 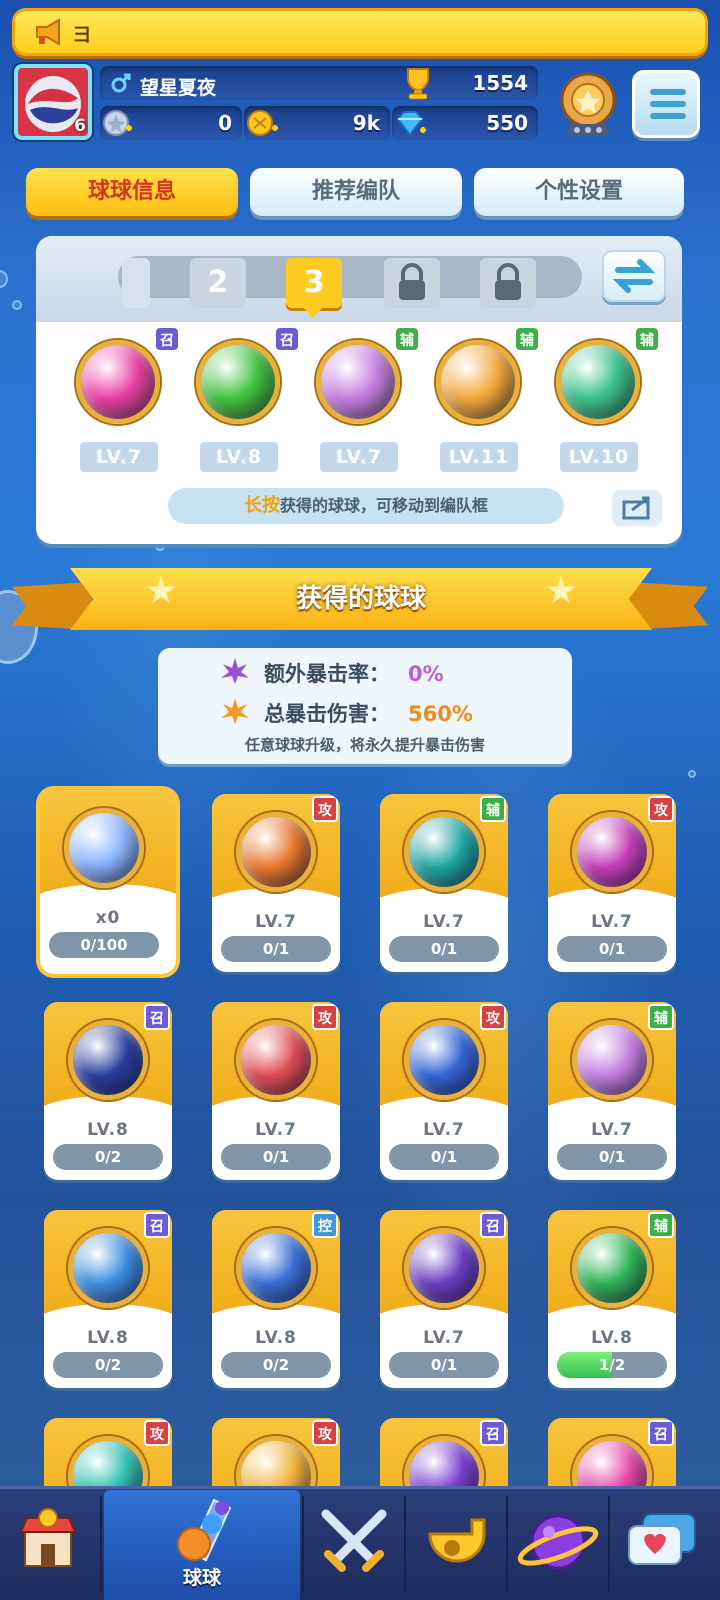 I want to click on ball-card: 控 LV.8 0/2, so click(x=276, y=1299).